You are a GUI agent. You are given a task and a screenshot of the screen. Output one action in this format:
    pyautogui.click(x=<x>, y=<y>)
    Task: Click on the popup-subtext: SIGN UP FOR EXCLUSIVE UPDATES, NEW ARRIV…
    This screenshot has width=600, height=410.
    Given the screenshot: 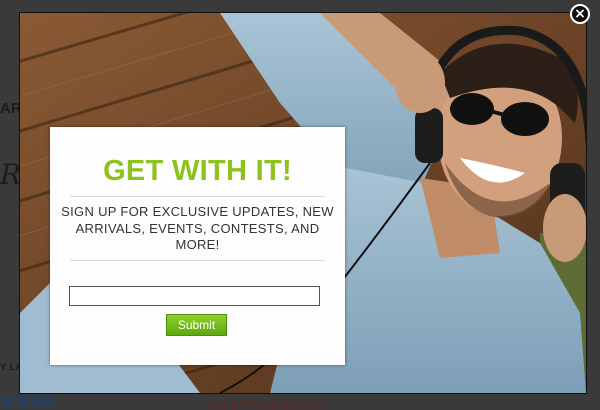 What is the action you would take?
    pyautogui.click(x=197, y=228)
    